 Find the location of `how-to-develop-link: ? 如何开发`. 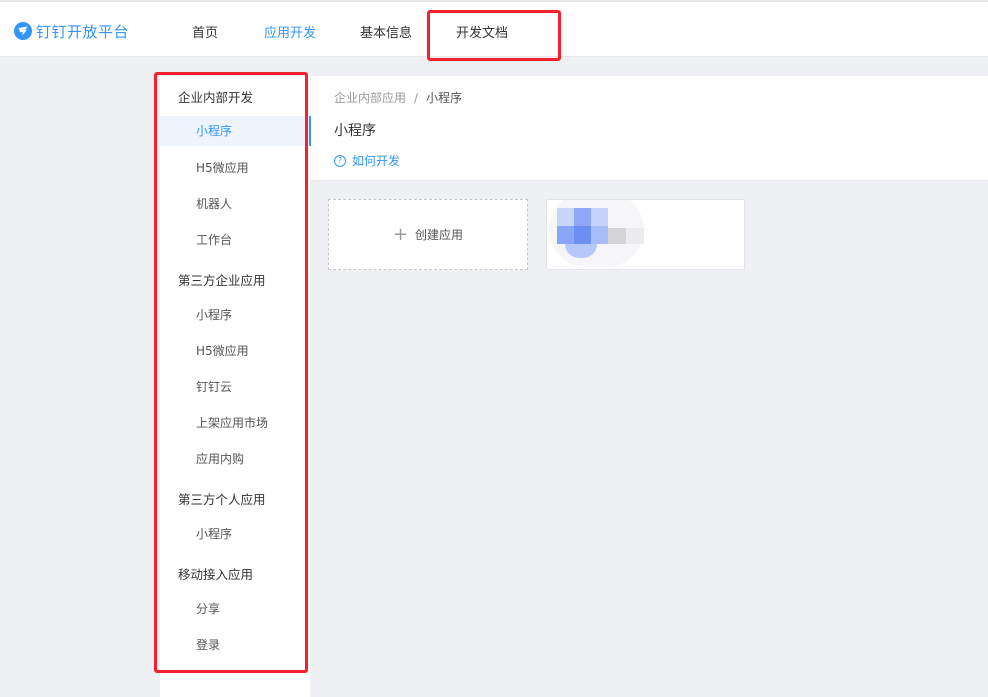

how-to-develop-link: ? 如何开发 is located at coordinates (367, 160).